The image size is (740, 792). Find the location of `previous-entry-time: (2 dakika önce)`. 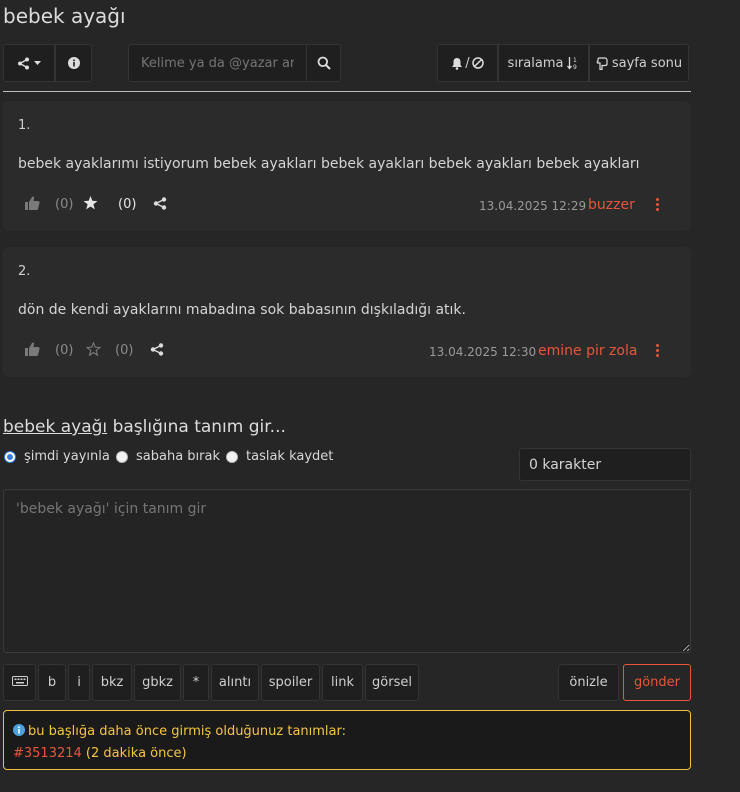

previous-entry-time: (2 dakika önce) is located at coordinates (134, 753).